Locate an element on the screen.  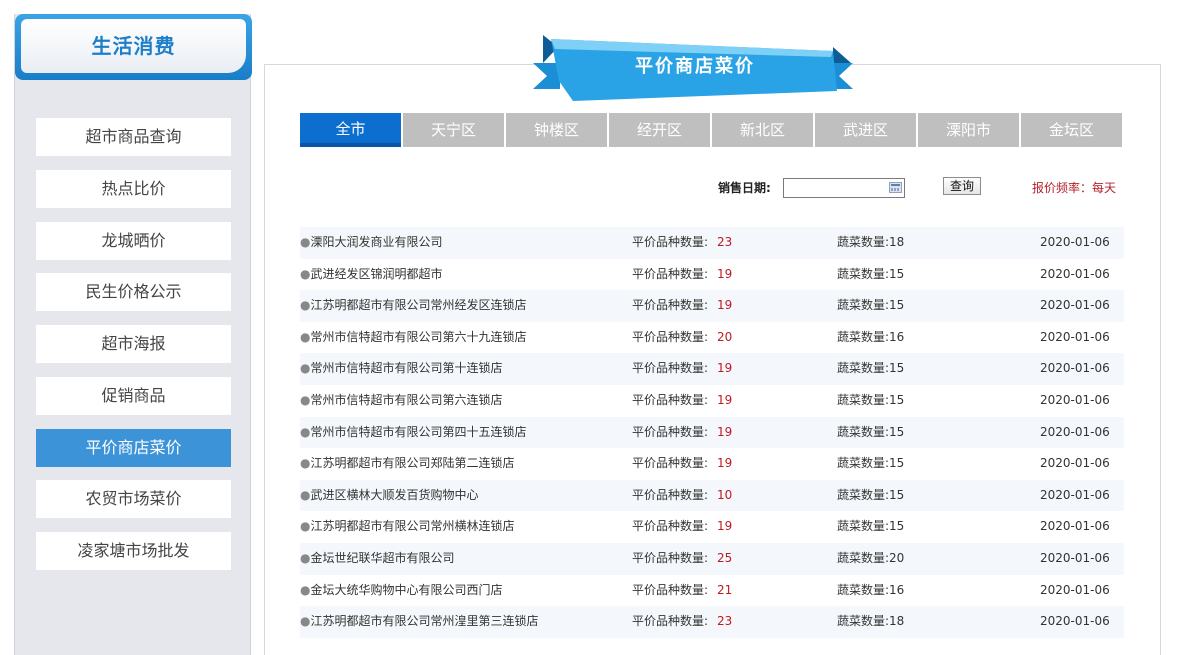
tab-jintan: 金坛区 is located at coordinates (1071, 130).